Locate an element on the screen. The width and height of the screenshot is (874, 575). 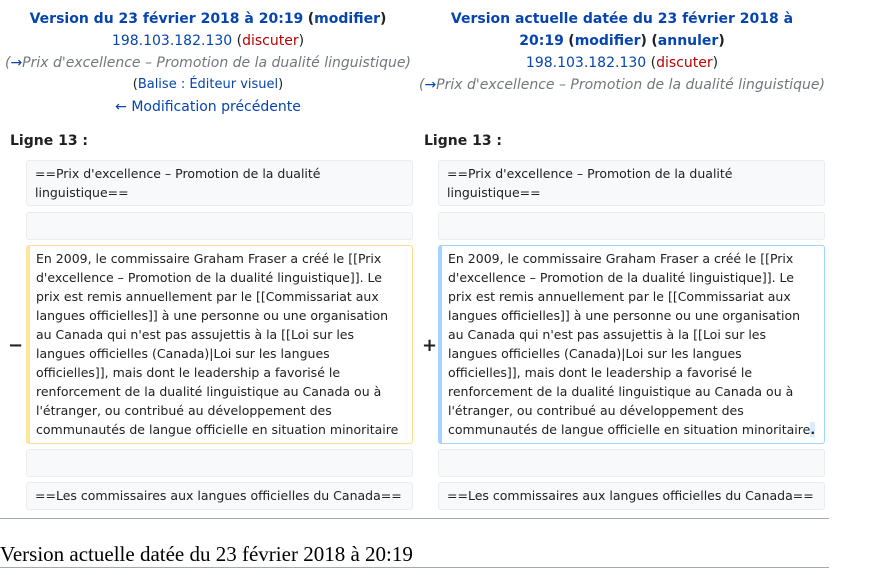
new-context-line-empty is located at coordinates (631, 226).